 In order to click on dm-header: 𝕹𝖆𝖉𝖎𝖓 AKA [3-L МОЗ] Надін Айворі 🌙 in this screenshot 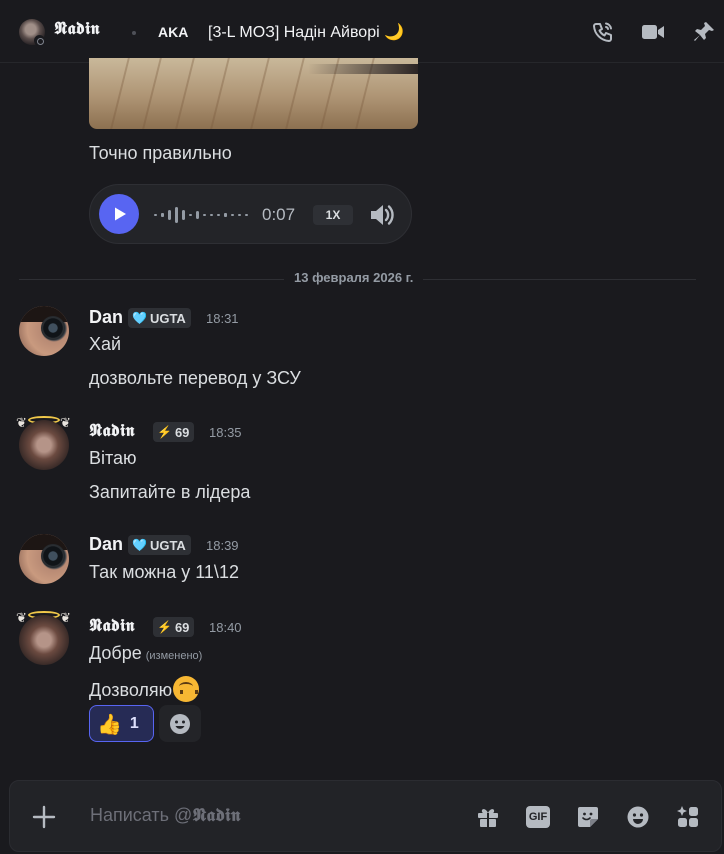, I will do `click(362, 31)`.